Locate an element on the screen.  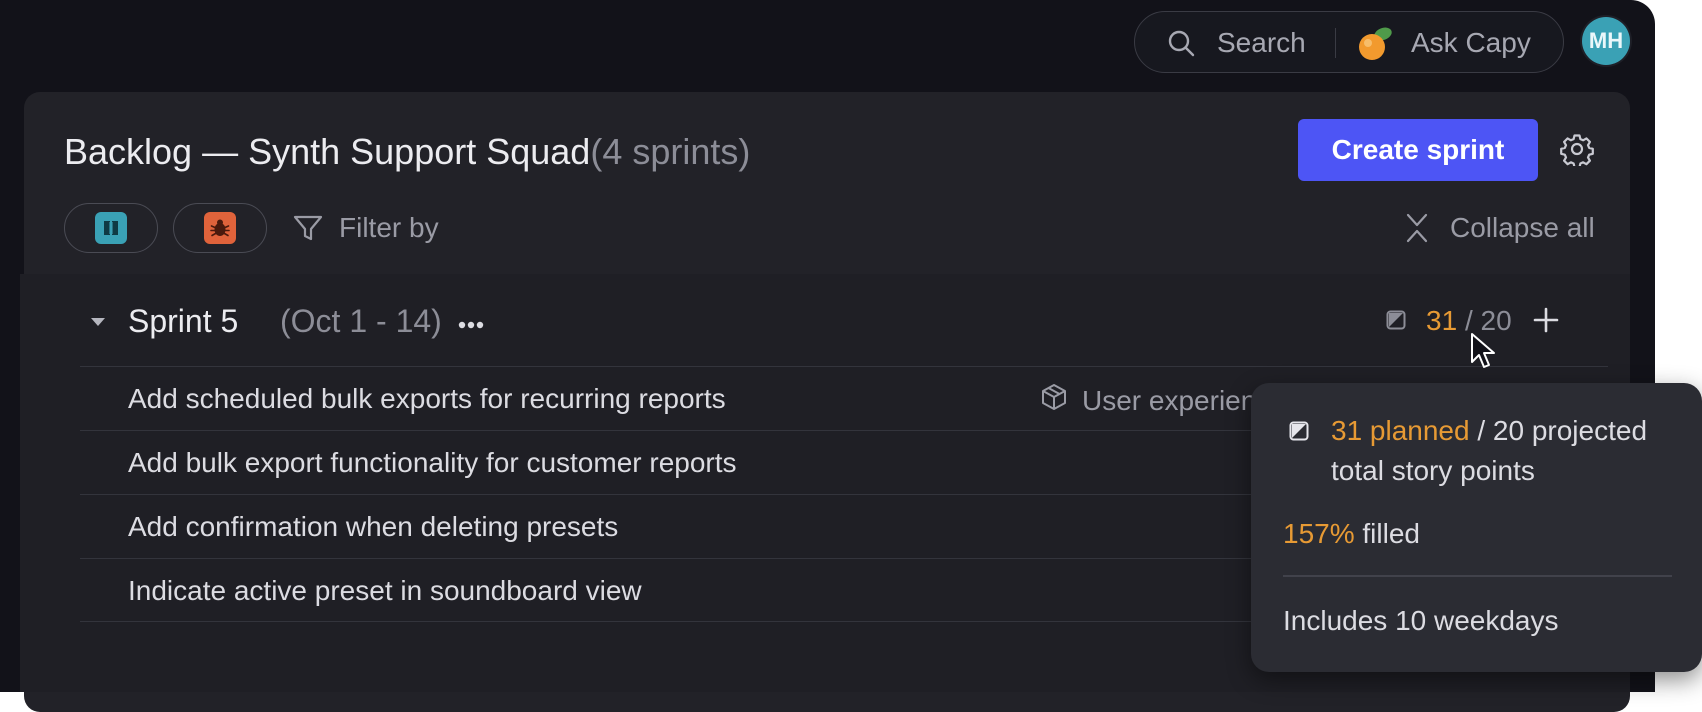
search-ask-bar: Search Ask Capy is located at coordinates (1349, 42).